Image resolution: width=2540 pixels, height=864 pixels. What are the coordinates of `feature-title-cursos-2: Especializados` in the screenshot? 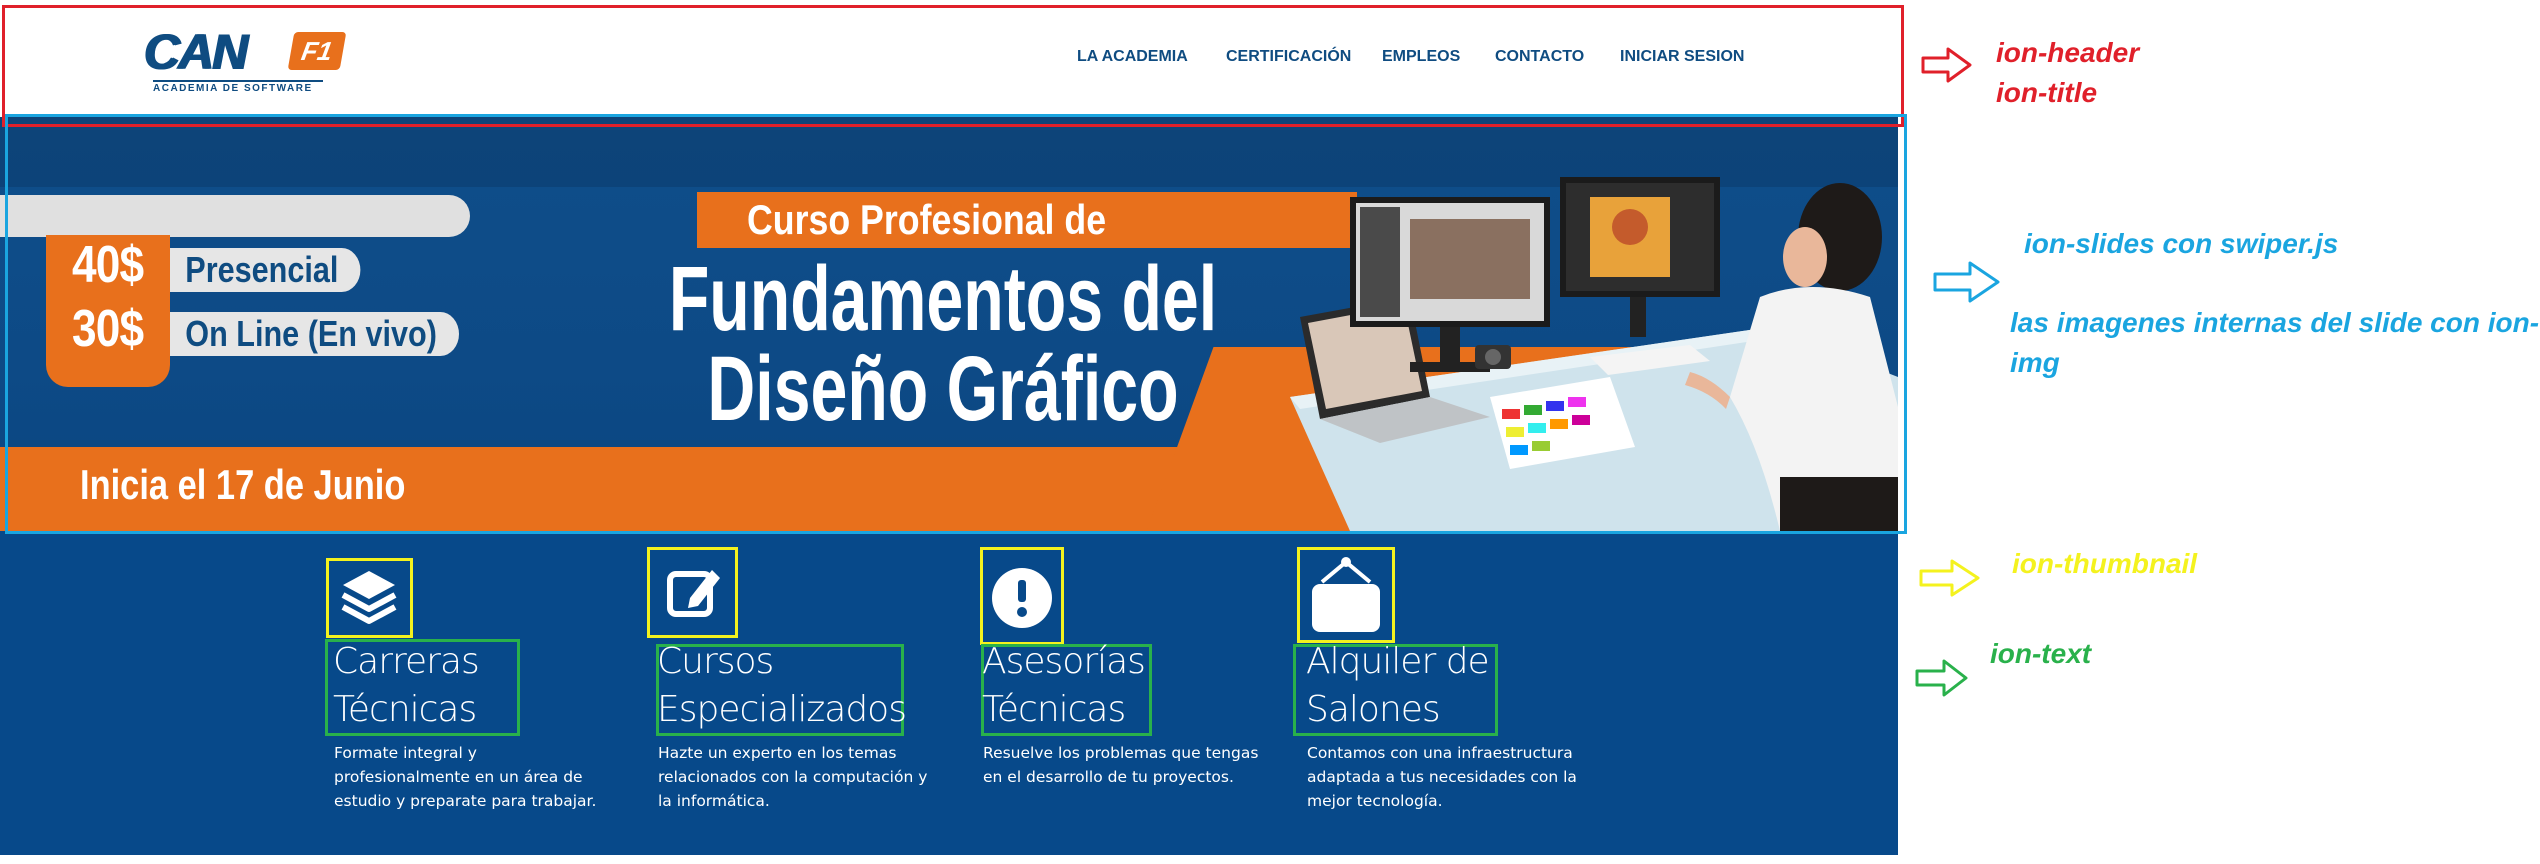 It's located at (782, 709).